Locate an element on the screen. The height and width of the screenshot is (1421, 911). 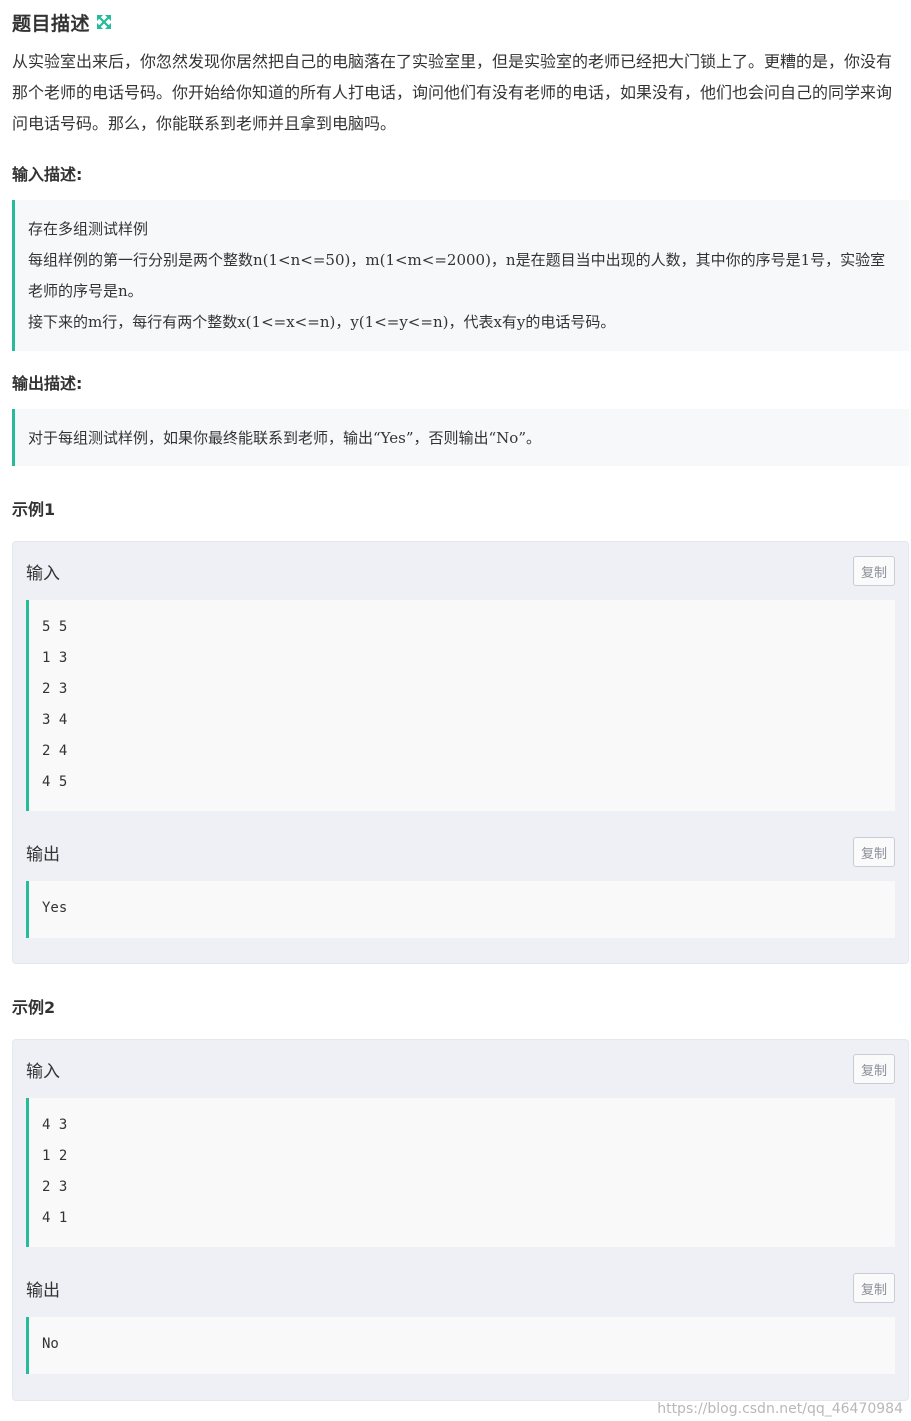
example-1-output-header: 输出 复制 is located at coordinates (460, 852).